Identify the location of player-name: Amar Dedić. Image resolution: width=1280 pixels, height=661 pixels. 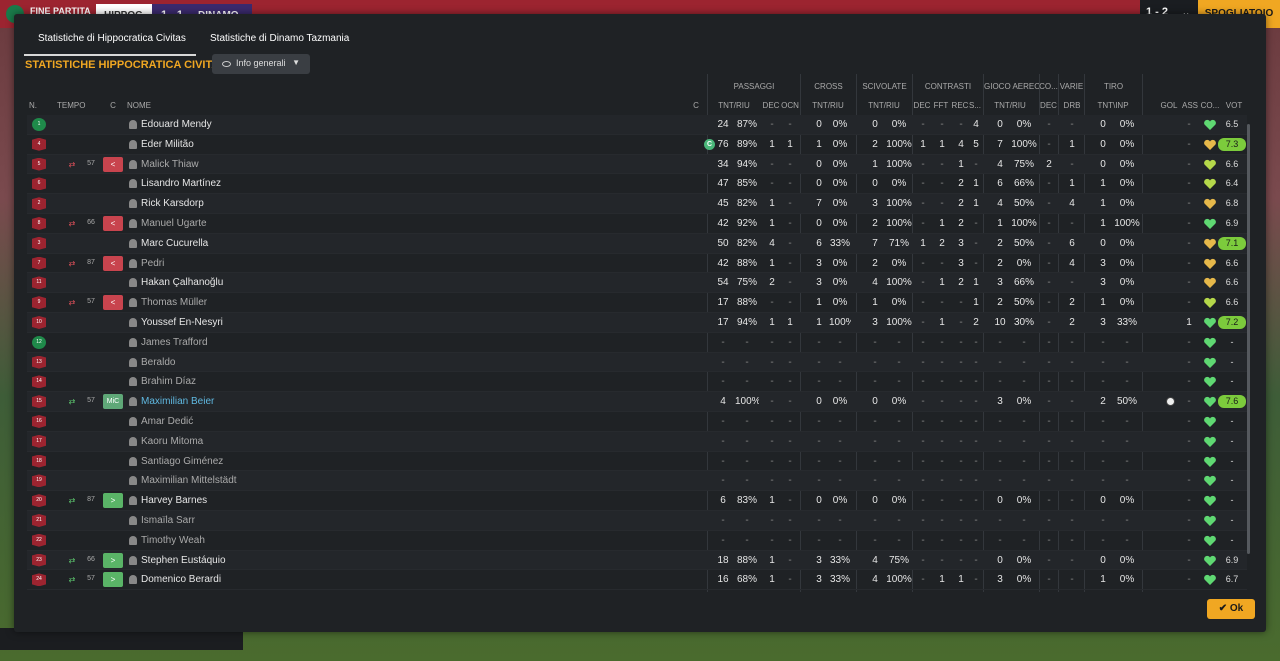
(366, 421).